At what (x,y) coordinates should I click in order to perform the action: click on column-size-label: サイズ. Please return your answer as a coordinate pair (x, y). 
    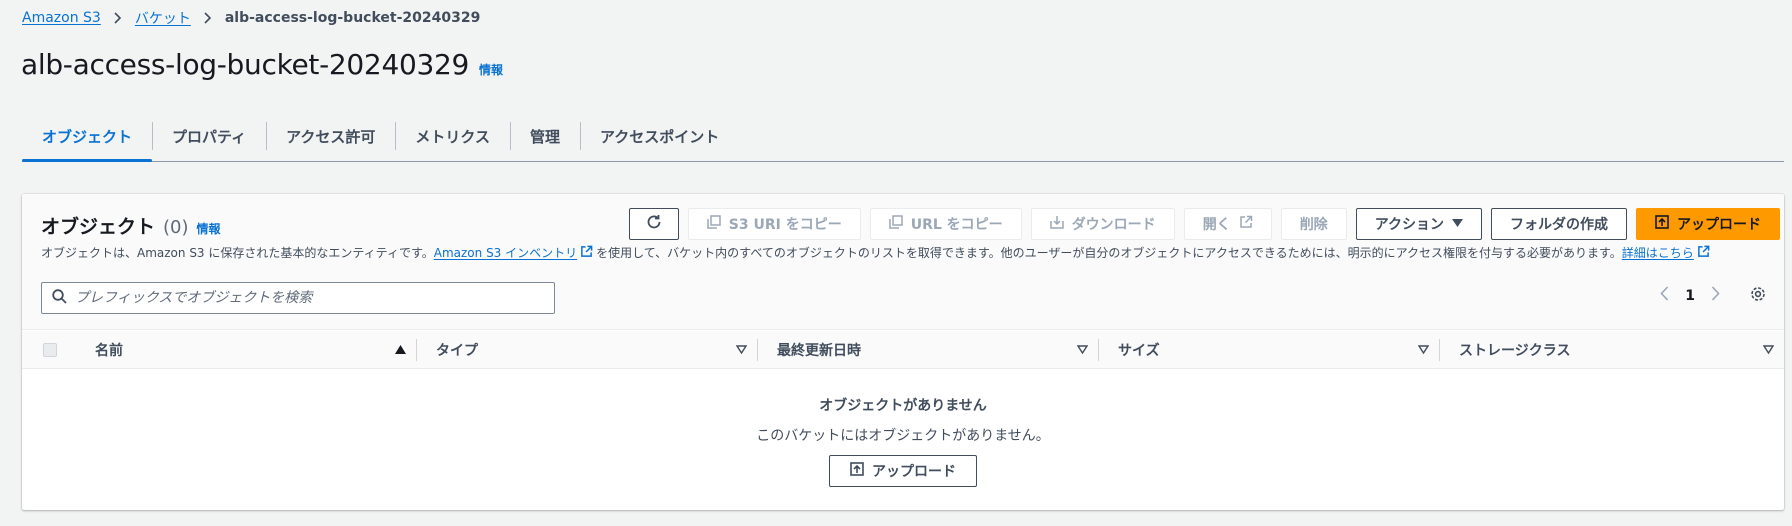
    Looking at the image, I should click on (1139, 351).